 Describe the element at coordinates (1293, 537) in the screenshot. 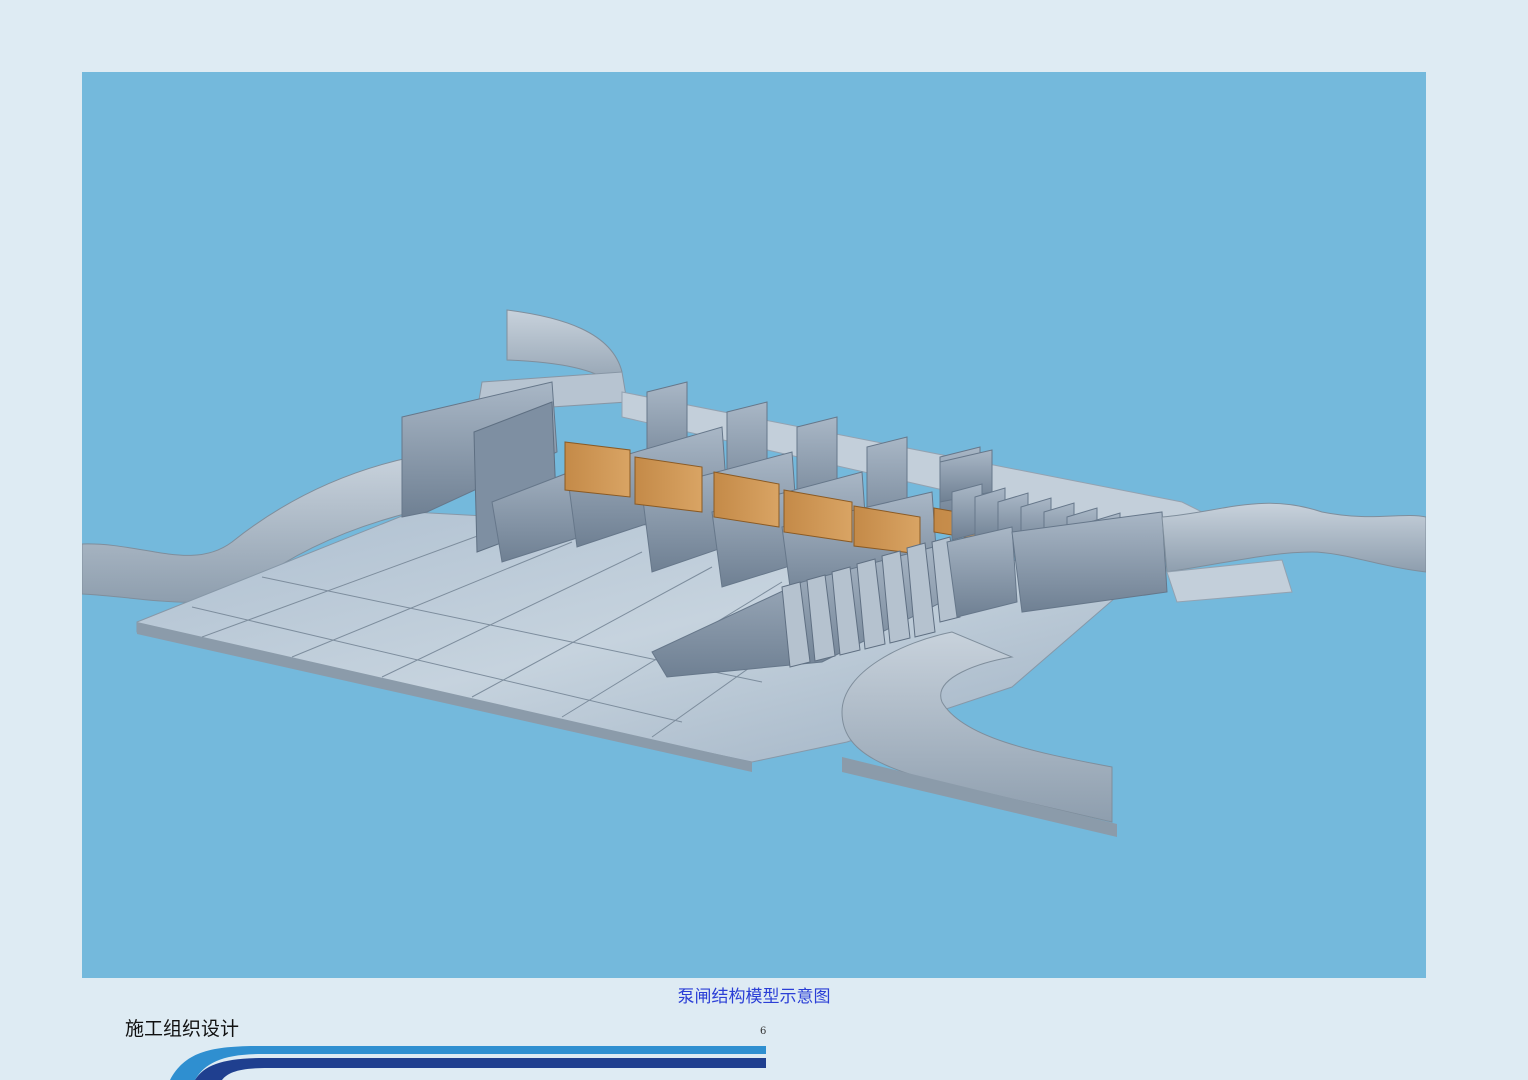

I see `right-wing-wall` at that location.